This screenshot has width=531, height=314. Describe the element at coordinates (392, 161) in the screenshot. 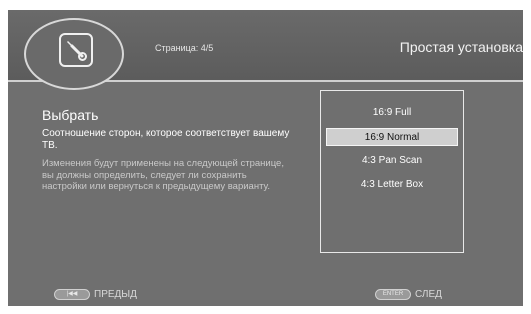

I see `option-4-3-pan-scan: 4:3 Pan Scan` at that location.